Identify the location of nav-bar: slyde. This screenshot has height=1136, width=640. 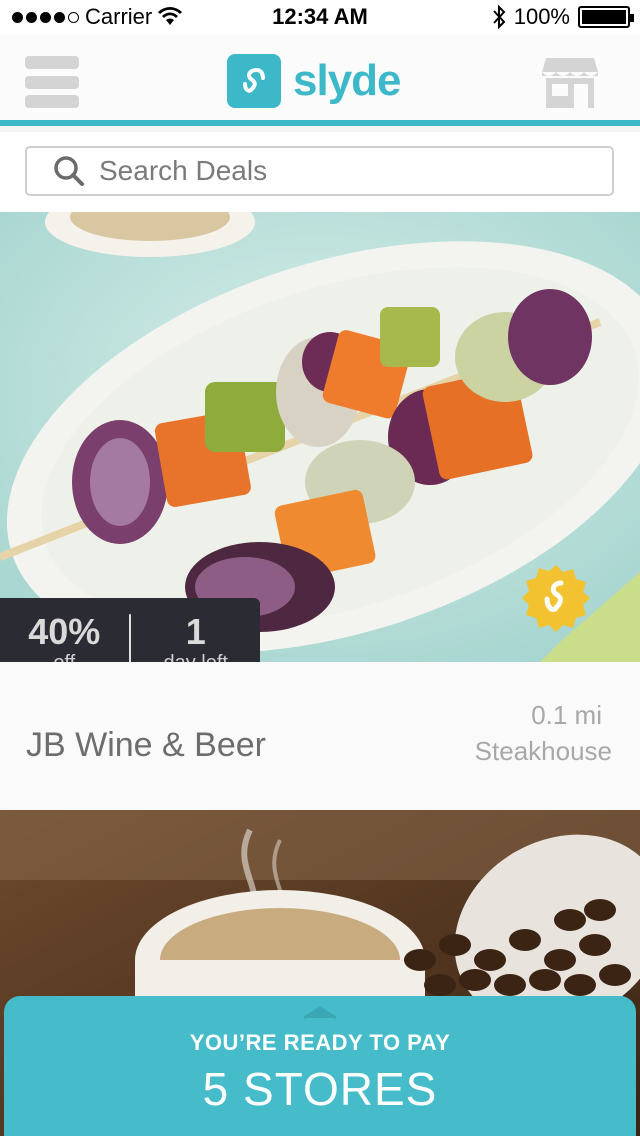
(320, 80).